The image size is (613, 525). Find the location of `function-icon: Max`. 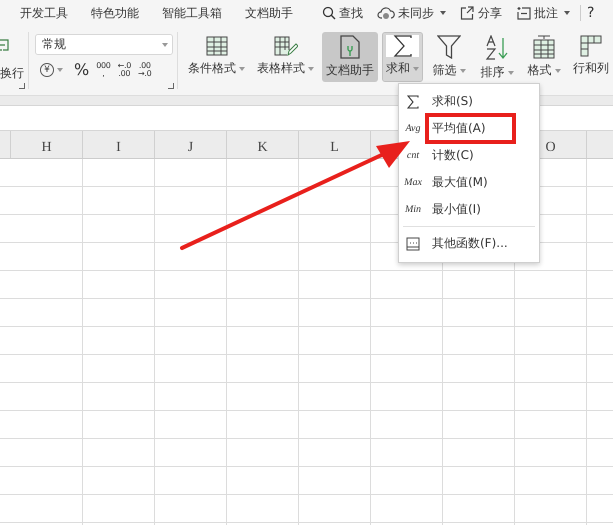

function-icon: Max is located at coordinates (413, 182).